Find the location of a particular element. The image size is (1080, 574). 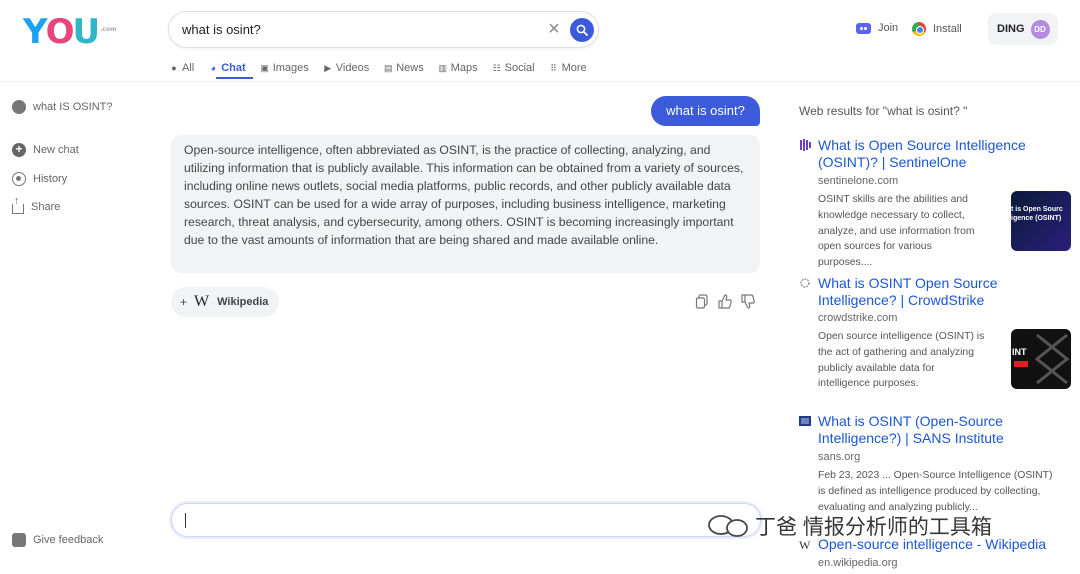

discord-icon is located at coordinates (863, 28).